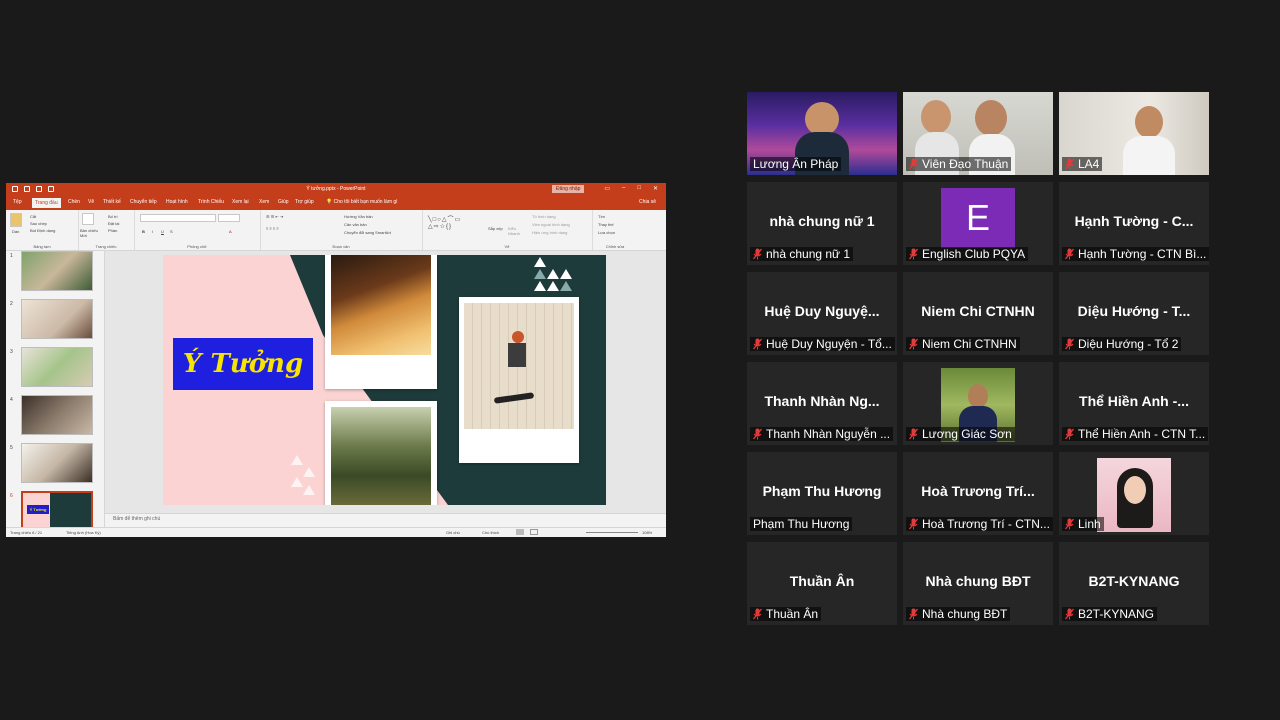 The width and height of the screenshot is (1280, 720). I want to click on bullets-icon: ☰ ☰ ⇤ ⇥, so click(274, 216).